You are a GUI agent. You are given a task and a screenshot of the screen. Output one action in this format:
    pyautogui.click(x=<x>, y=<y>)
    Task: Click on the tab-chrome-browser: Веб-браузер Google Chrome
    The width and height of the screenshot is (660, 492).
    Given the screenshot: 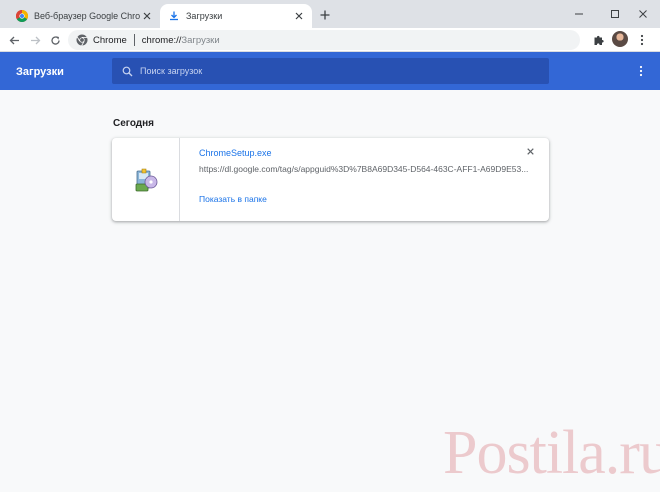 What is the action you would take?
    pyautogui.click(x=84, y=16)
    